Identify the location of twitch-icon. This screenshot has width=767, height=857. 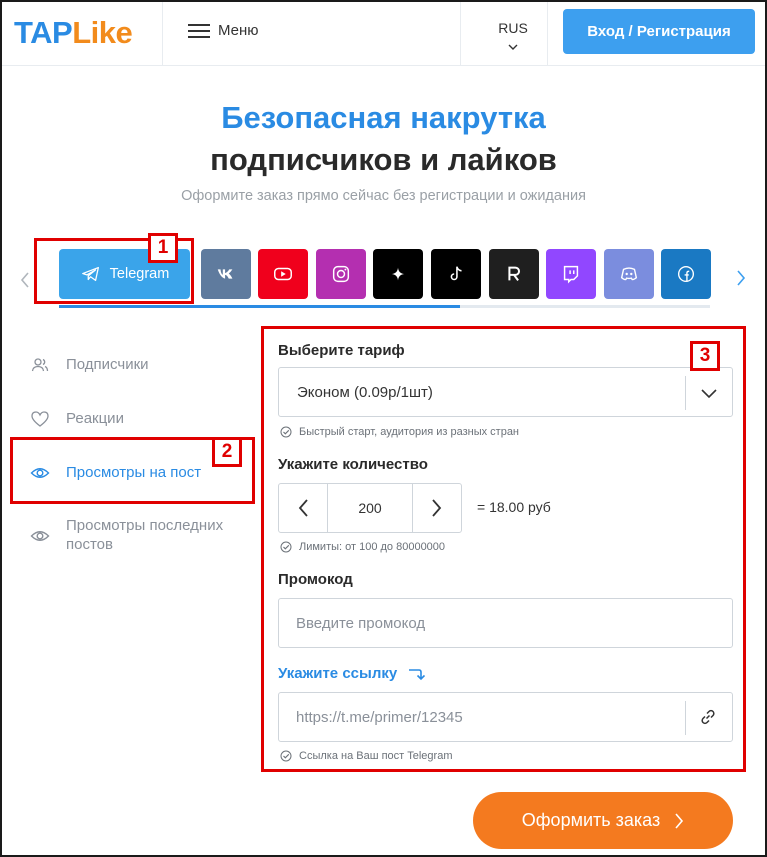
(571, 274).